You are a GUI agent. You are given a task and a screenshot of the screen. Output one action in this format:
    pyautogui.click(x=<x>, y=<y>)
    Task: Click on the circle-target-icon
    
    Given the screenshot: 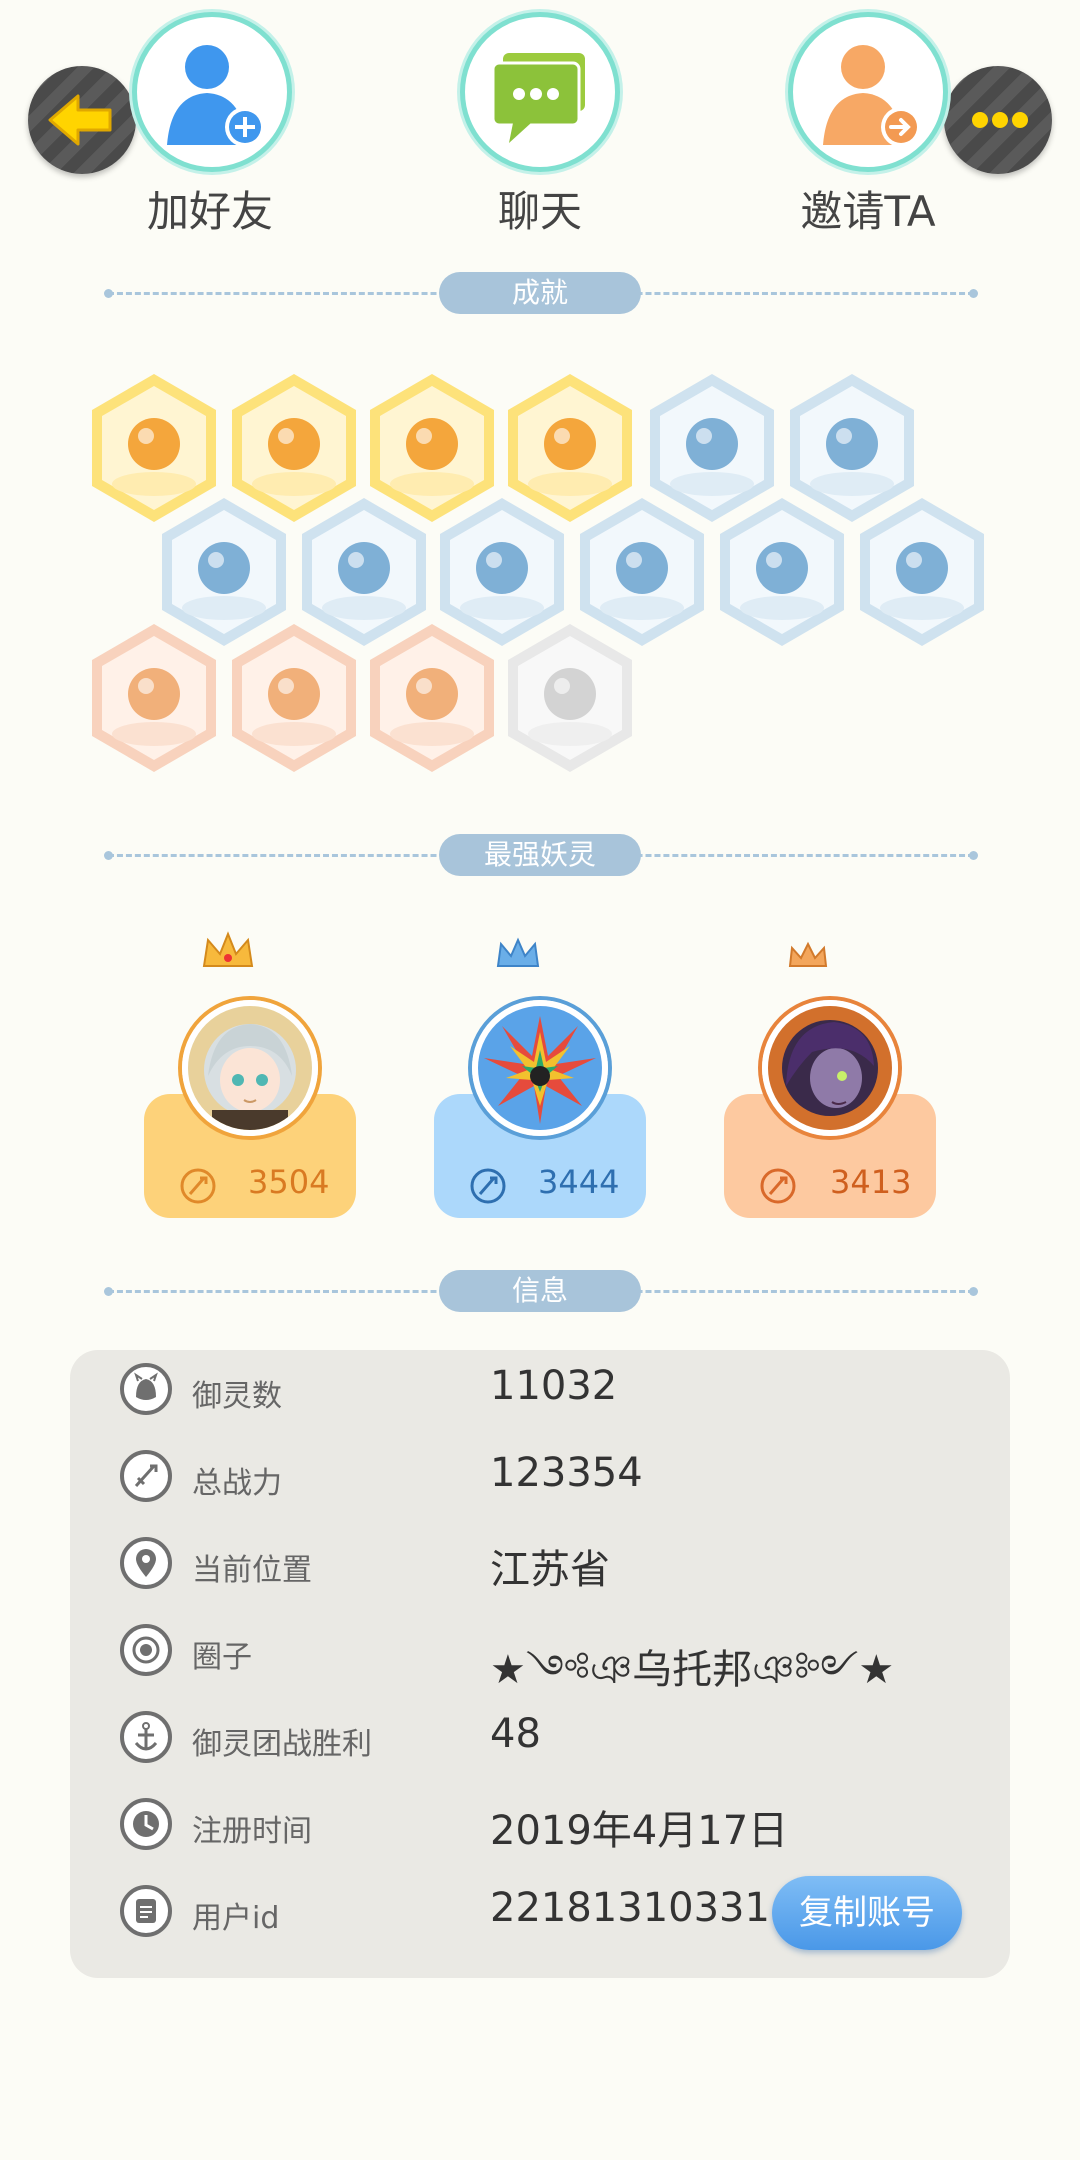 What is the action you would take?
    pyautogui.click(x=146, y=1650)
    